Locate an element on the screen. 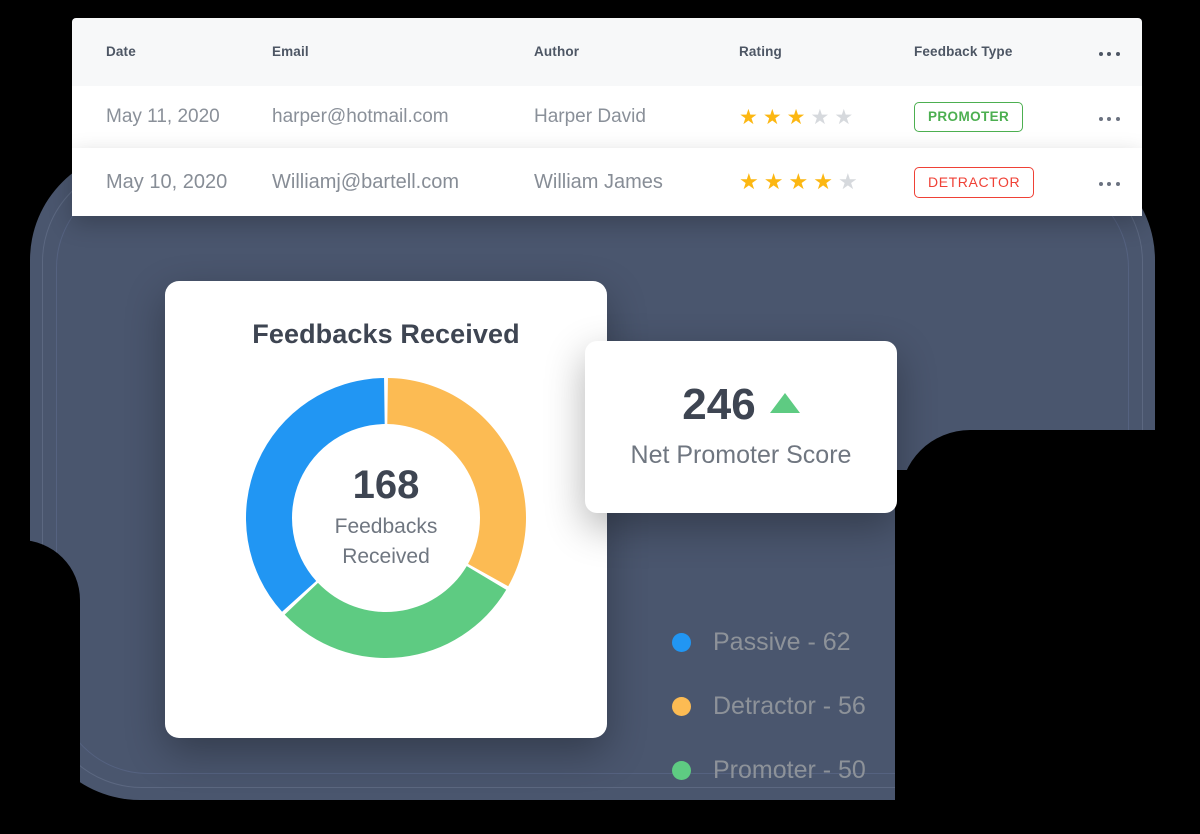 The height and width of the screenshot is (834, 1200). column-header-rating: Rating is located at coordinates (826, 52).